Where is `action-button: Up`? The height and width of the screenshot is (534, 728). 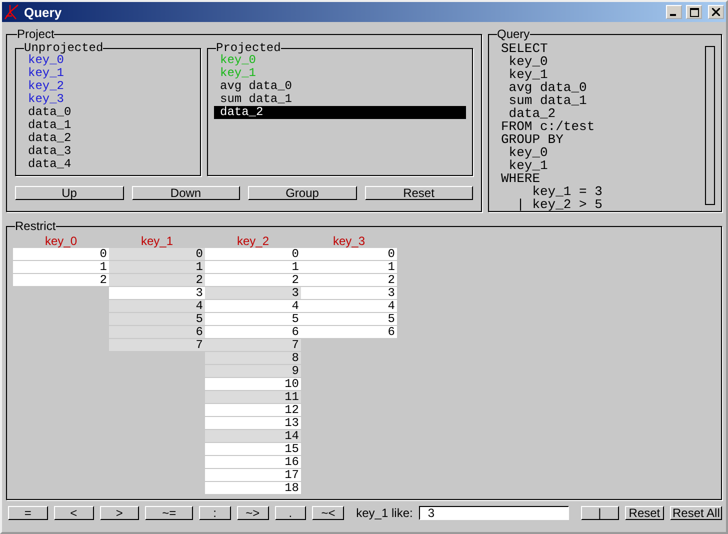 action-button: Up is located at coordinates (69, 193).